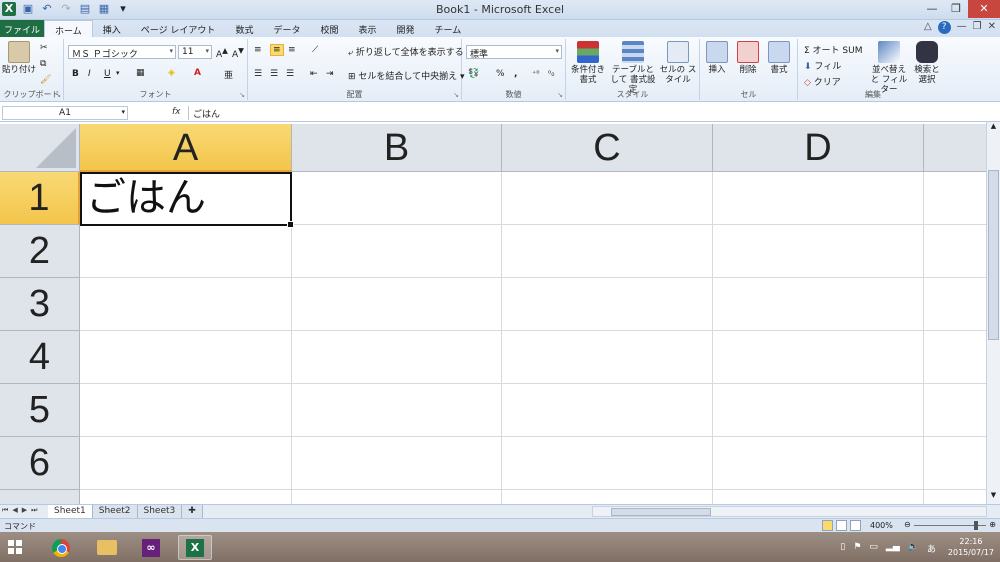  Describe the element at coordinates (290, 74) in the screenshot. I see `align-right-icon: ☰` at that location.